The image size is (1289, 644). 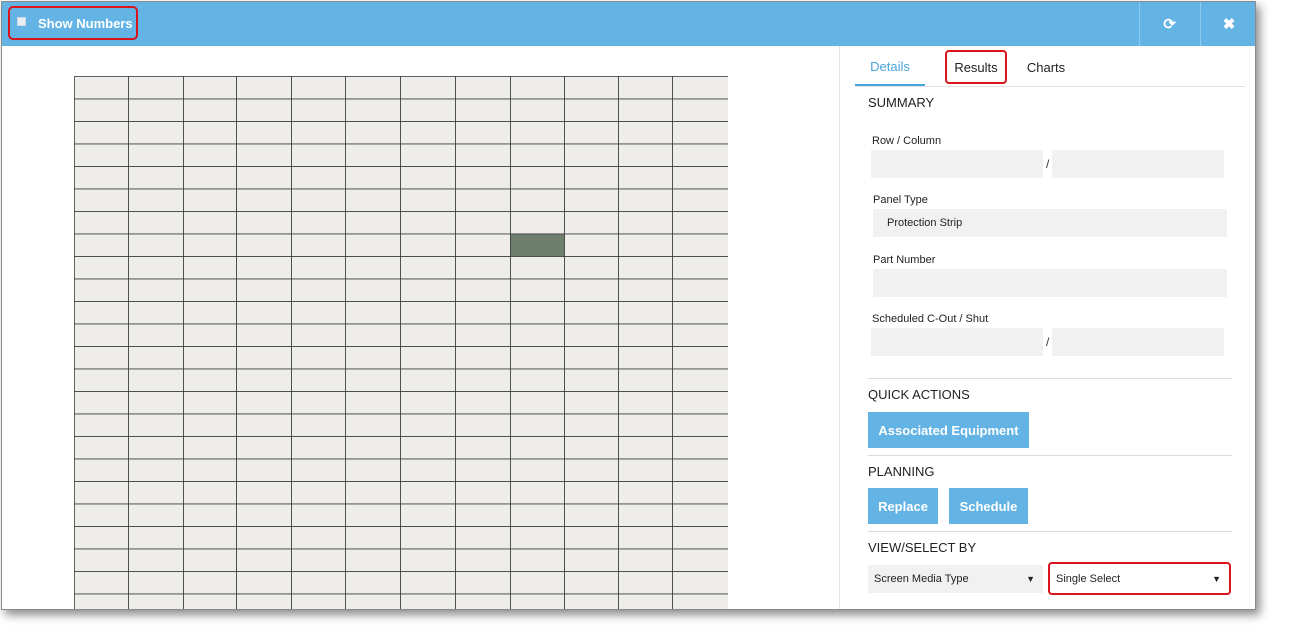 What do you see at coordinates (957, 164) in the screenshot?
I see `row-field` at bounding box center [957, 164].